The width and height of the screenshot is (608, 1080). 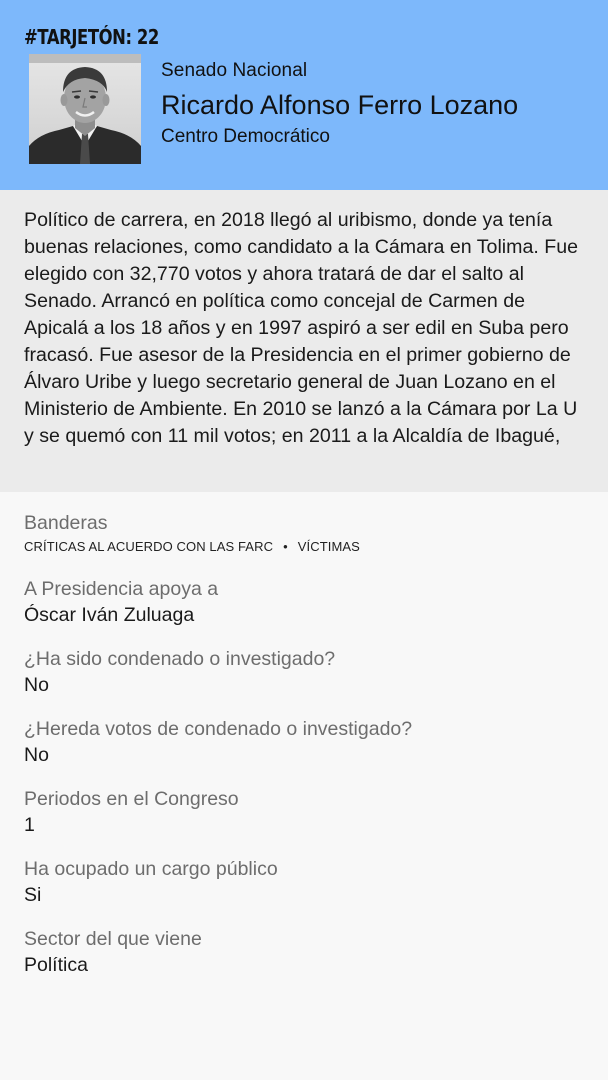 I want to click on sector-field: Sector del que viene Política, so click(x=304, y=952).